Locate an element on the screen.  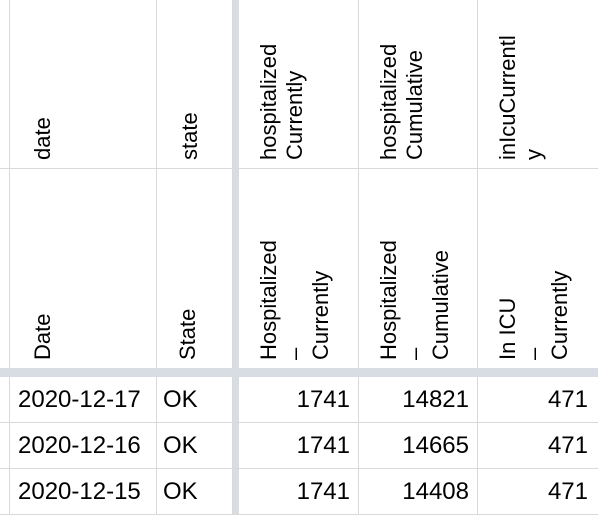
header-cell-hospitalized-cumulative: hospitalized Cumulative is located at coordinates (418, 84).